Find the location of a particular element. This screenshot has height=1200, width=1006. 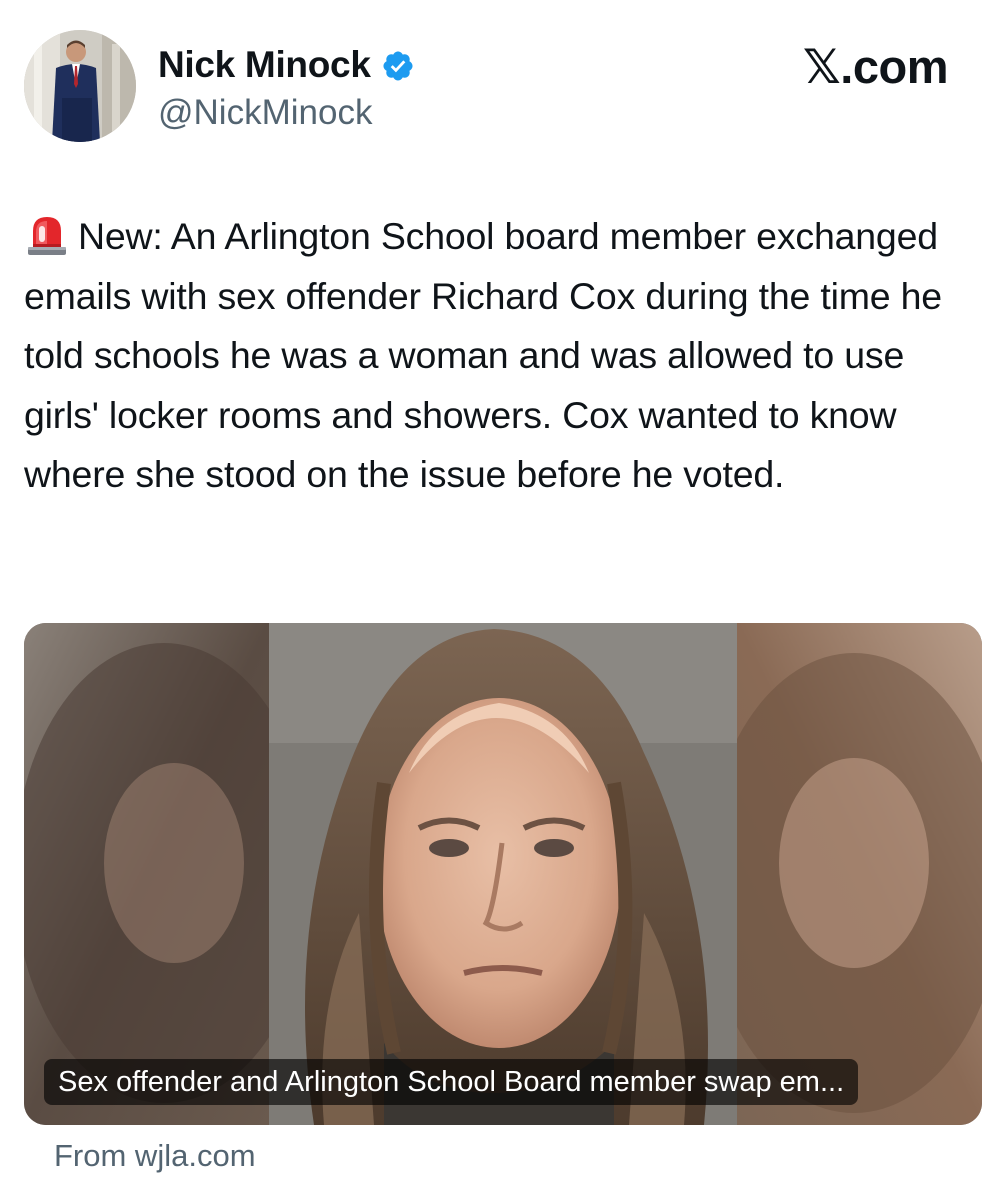

author-handle: @NickMinock is located at coordinates (265, 113).